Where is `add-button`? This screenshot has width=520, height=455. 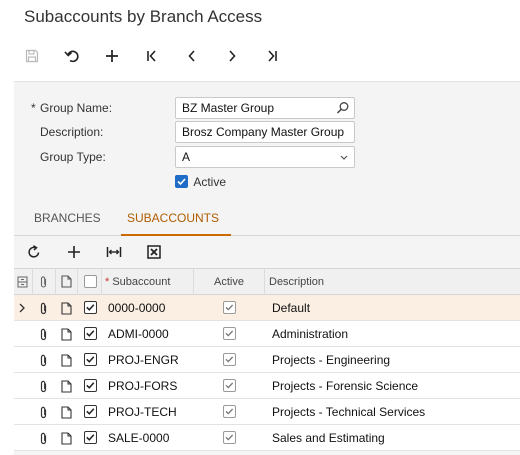
add-button is located at coordinates (112, 56).